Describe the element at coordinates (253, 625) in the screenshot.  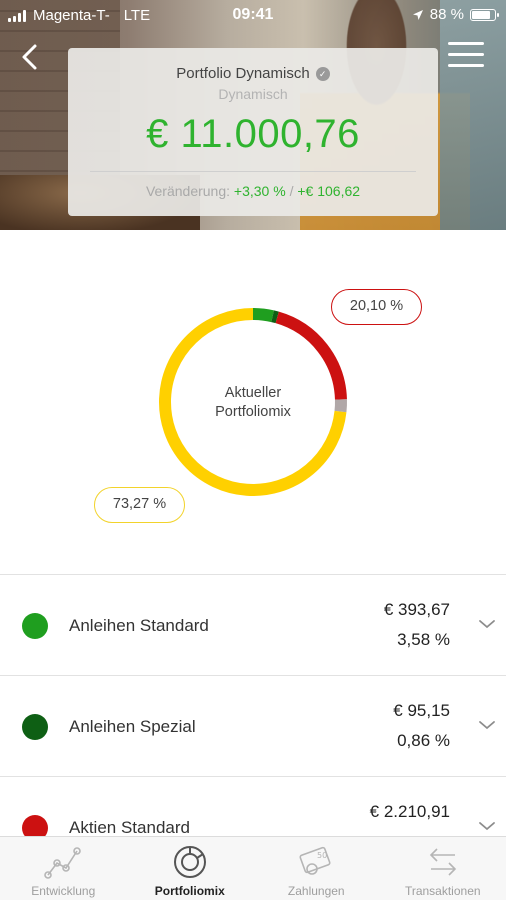
I see `list-item-anleihen-standard: Anleihen Standard € 393,67 3,58 %` at that location.